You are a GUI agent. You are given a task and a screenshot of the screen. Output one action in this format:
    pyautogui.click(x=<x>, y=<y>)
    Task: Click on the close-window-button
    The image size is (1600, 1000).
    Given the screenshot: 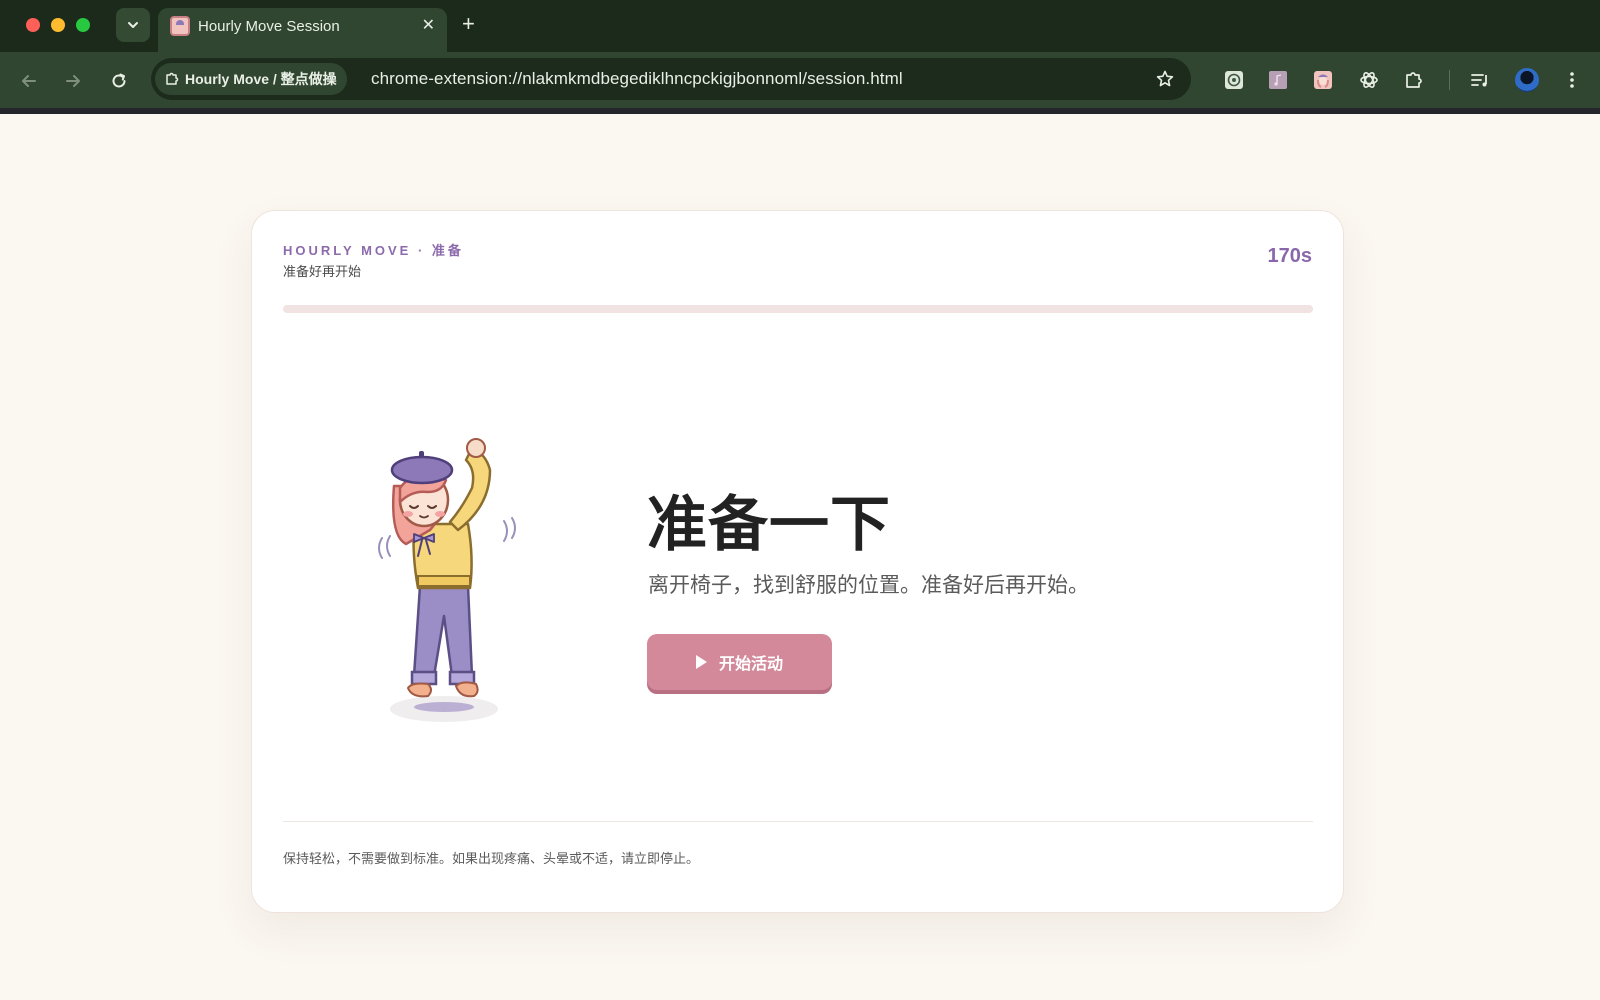 What is the action you would take?
    pyautogui.click(x=33, y=25)
    